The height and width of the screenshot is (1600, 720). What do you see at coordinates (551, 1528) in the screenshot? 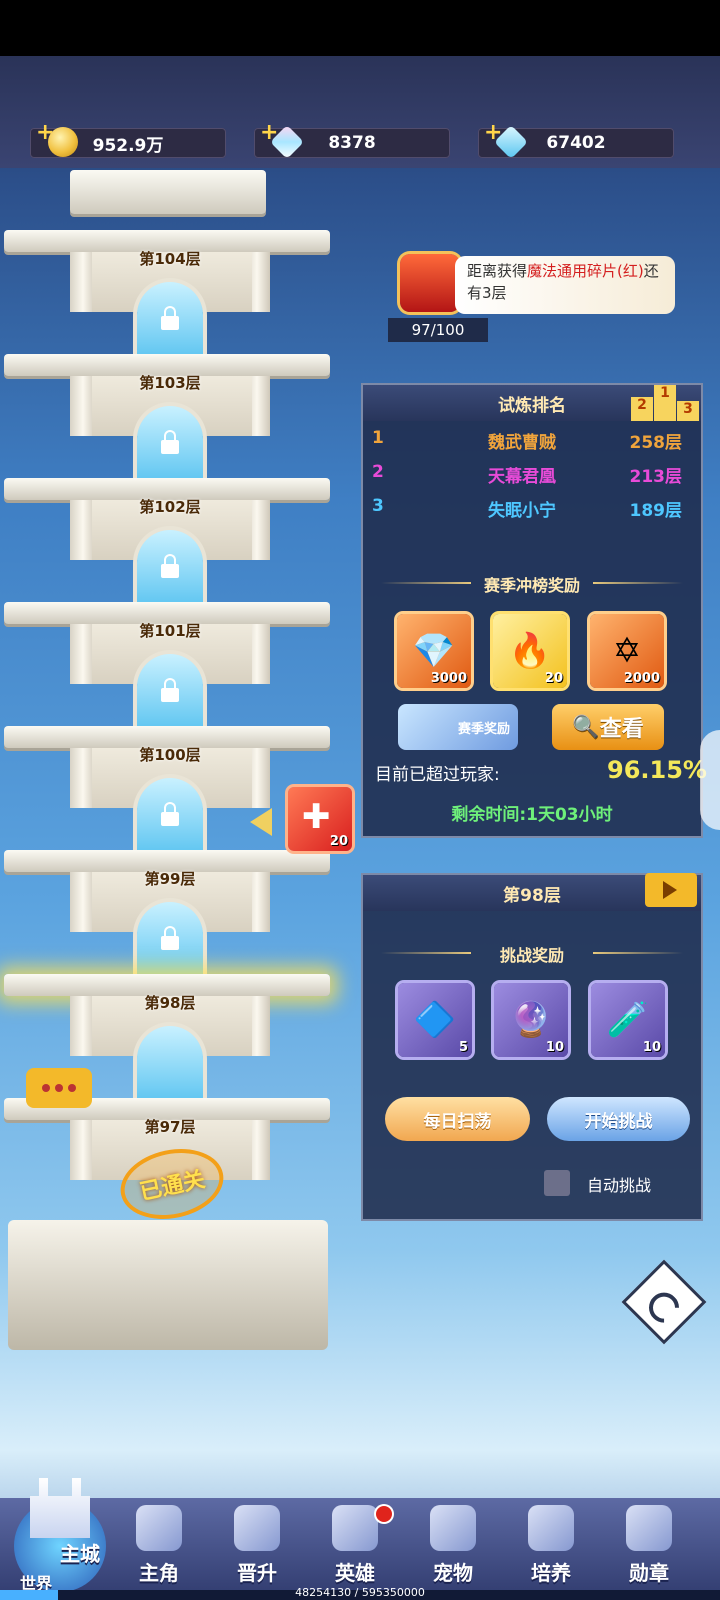
I see `cultivate-icon` at bounding box center [551, 1528].